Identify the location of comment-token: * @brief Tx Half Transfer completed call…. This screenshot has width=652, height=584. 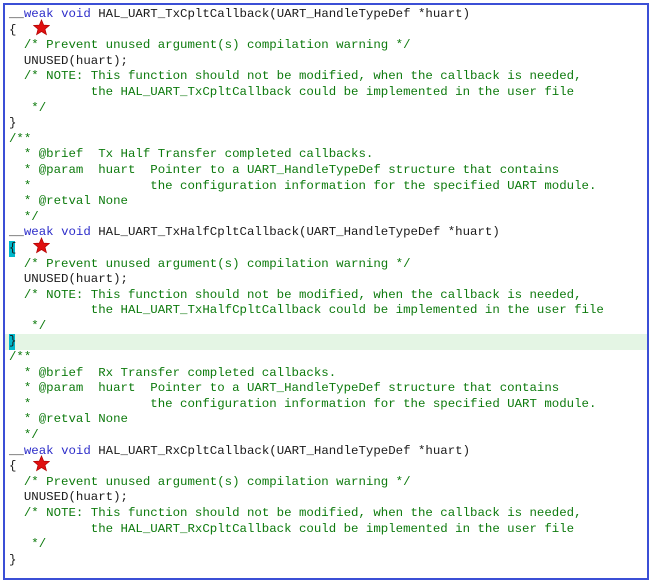
(191, 154).